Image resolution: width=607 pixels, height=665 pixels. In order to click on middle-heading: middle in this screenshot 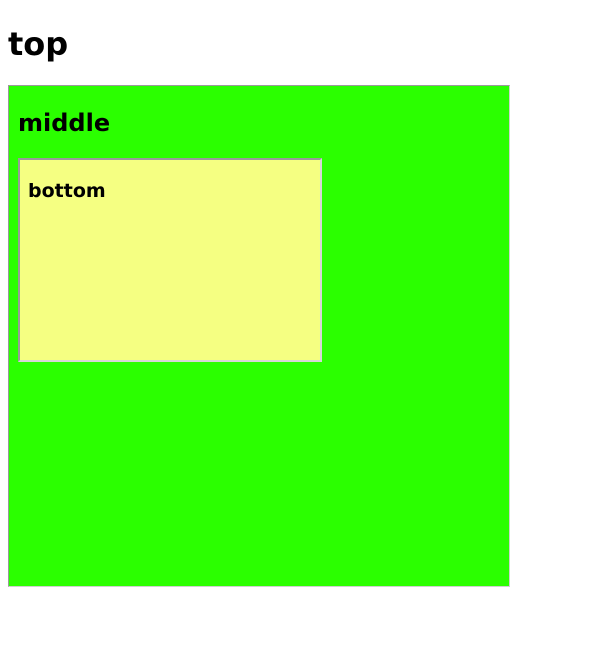, I will do `click(64, 123)`.